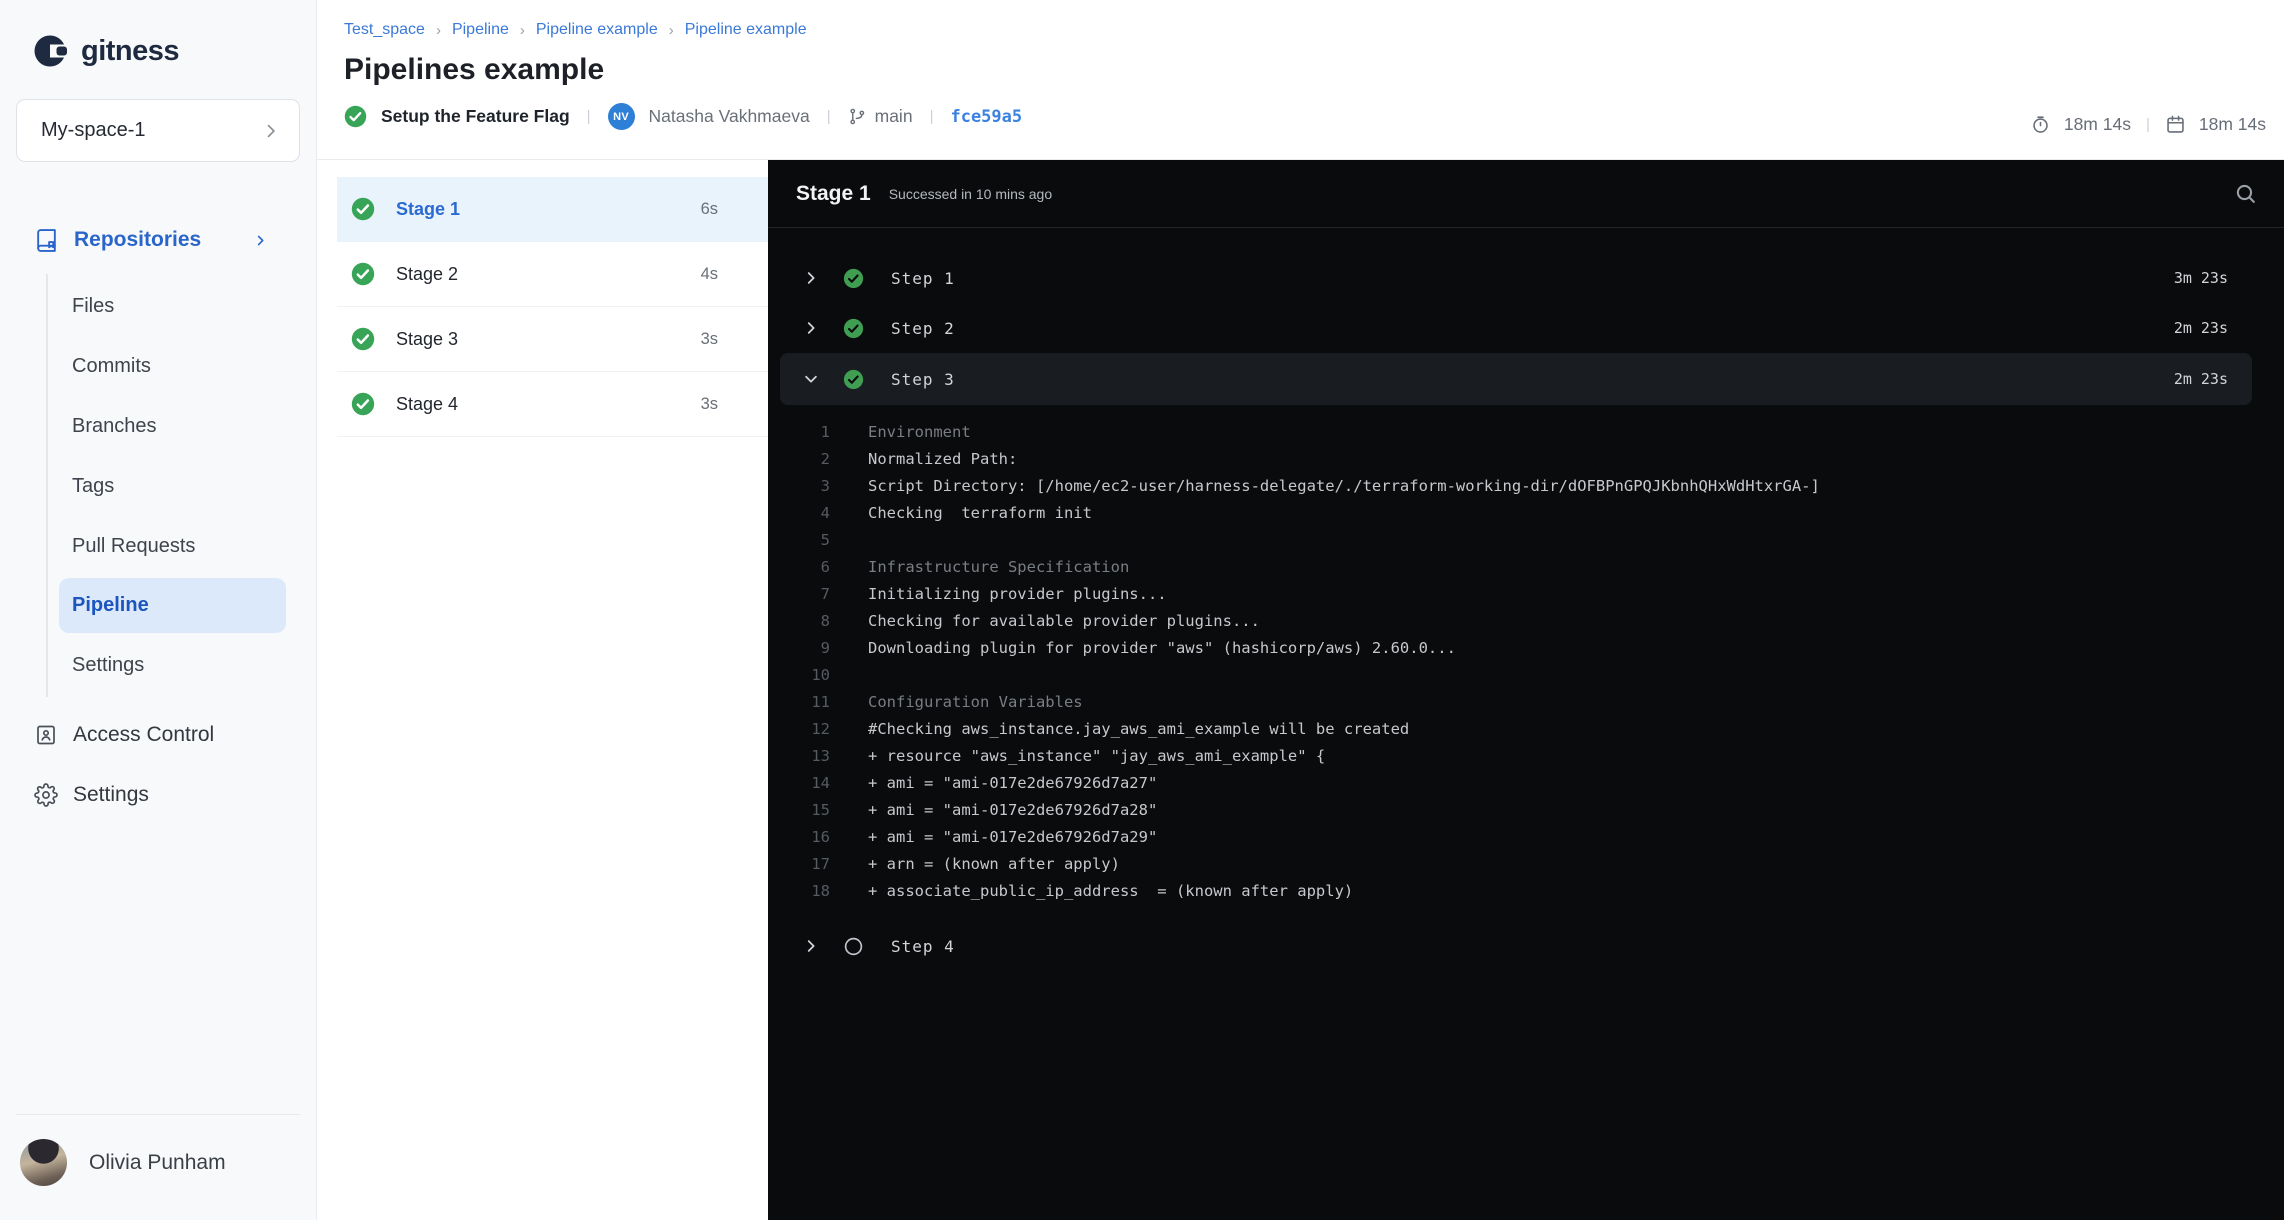 The height and width of the screenshot is (1220, 2284). I want to click on log-line-number: 13, so click(820, 756).